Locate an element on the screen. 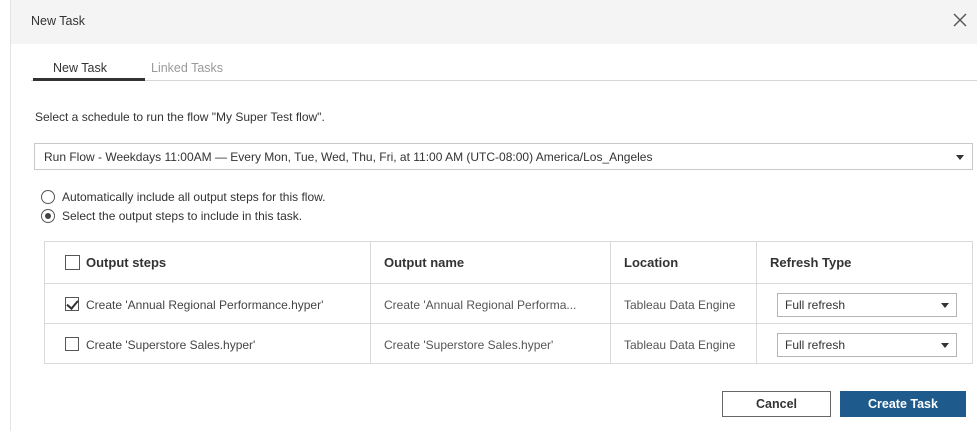 The width and height of the screenshot is (977, 431). dialog-title: New Task is located at coordinates (58, 21).